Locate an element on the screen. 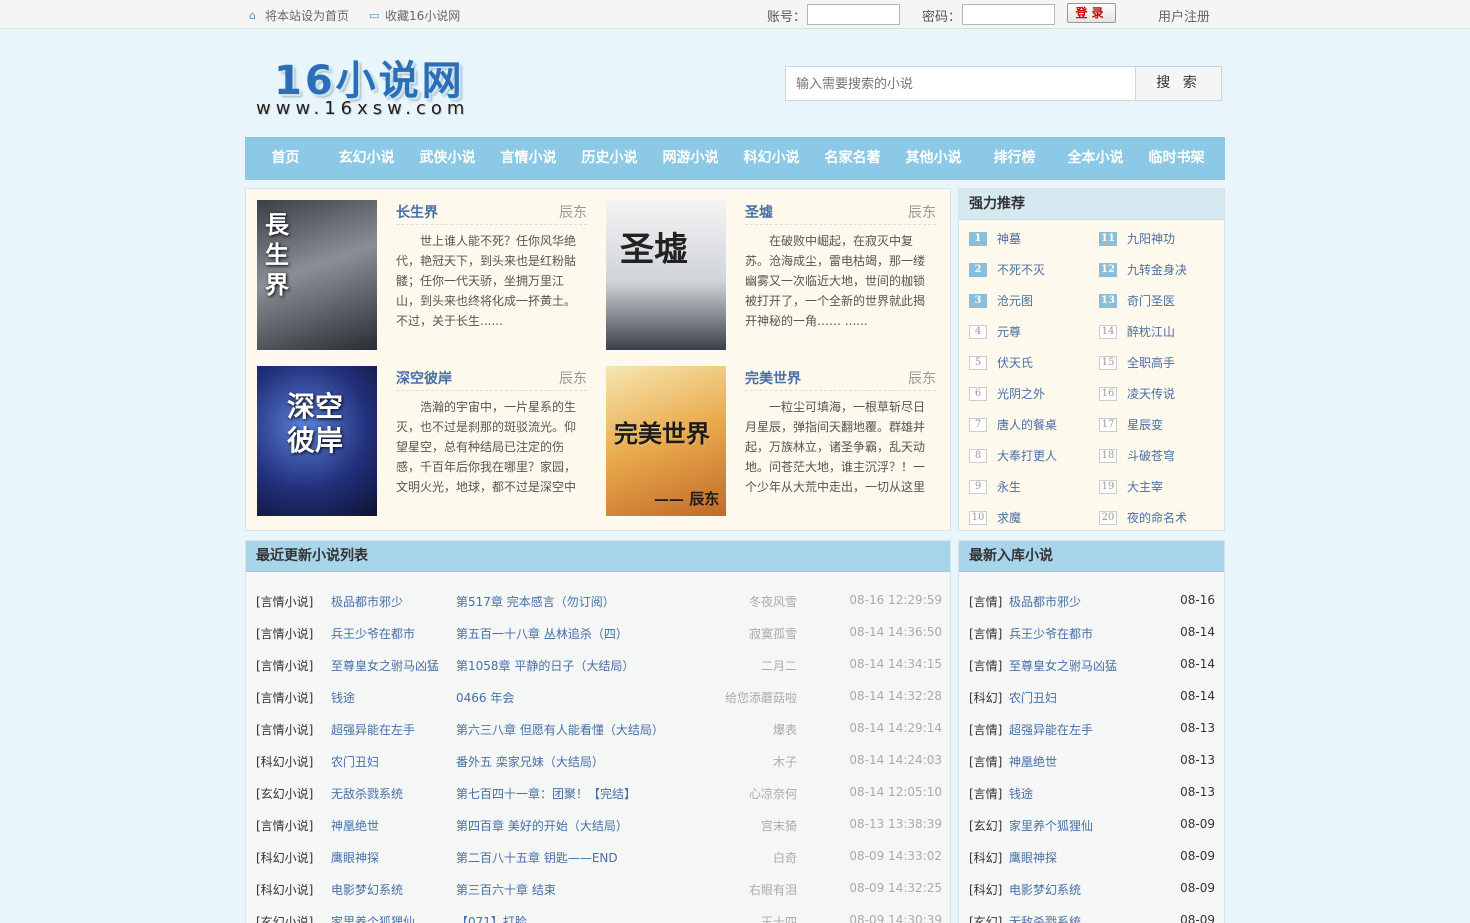 The width and height of the screenshot is (1470, 923). chapter-link: 番外五 栾家兄妹（大结局） is located at coordinates (530, 761).